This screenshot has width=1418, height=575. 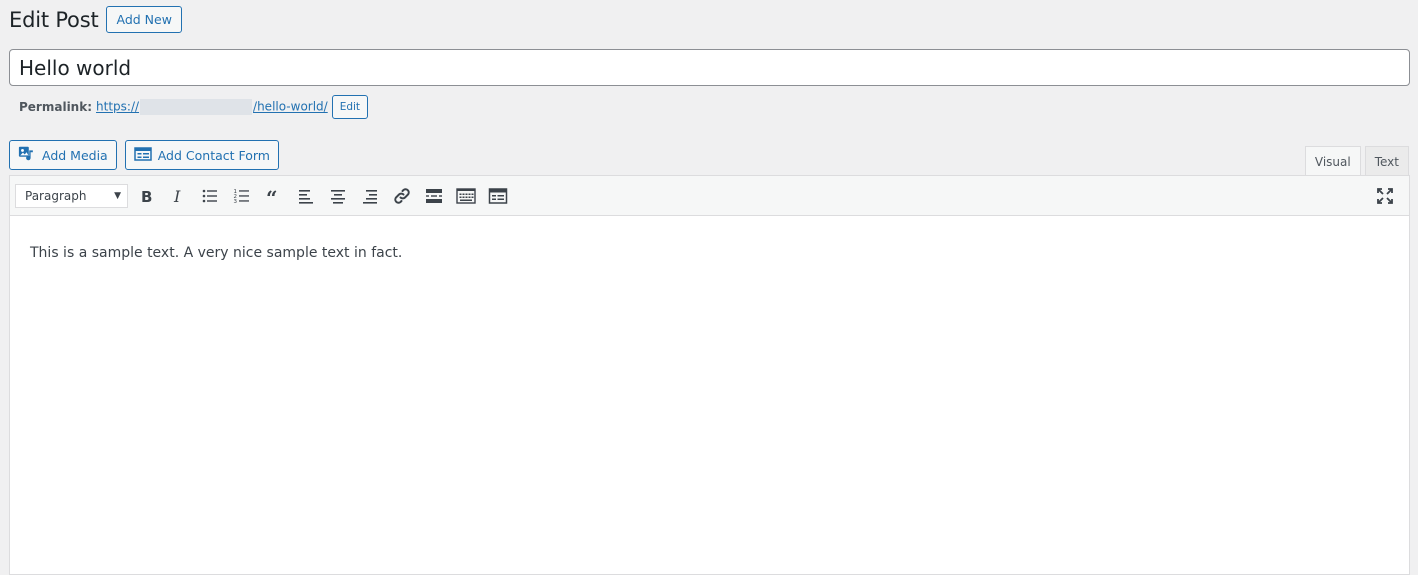 I want to click on blockquote-button: “, so click(x=274, y=196).